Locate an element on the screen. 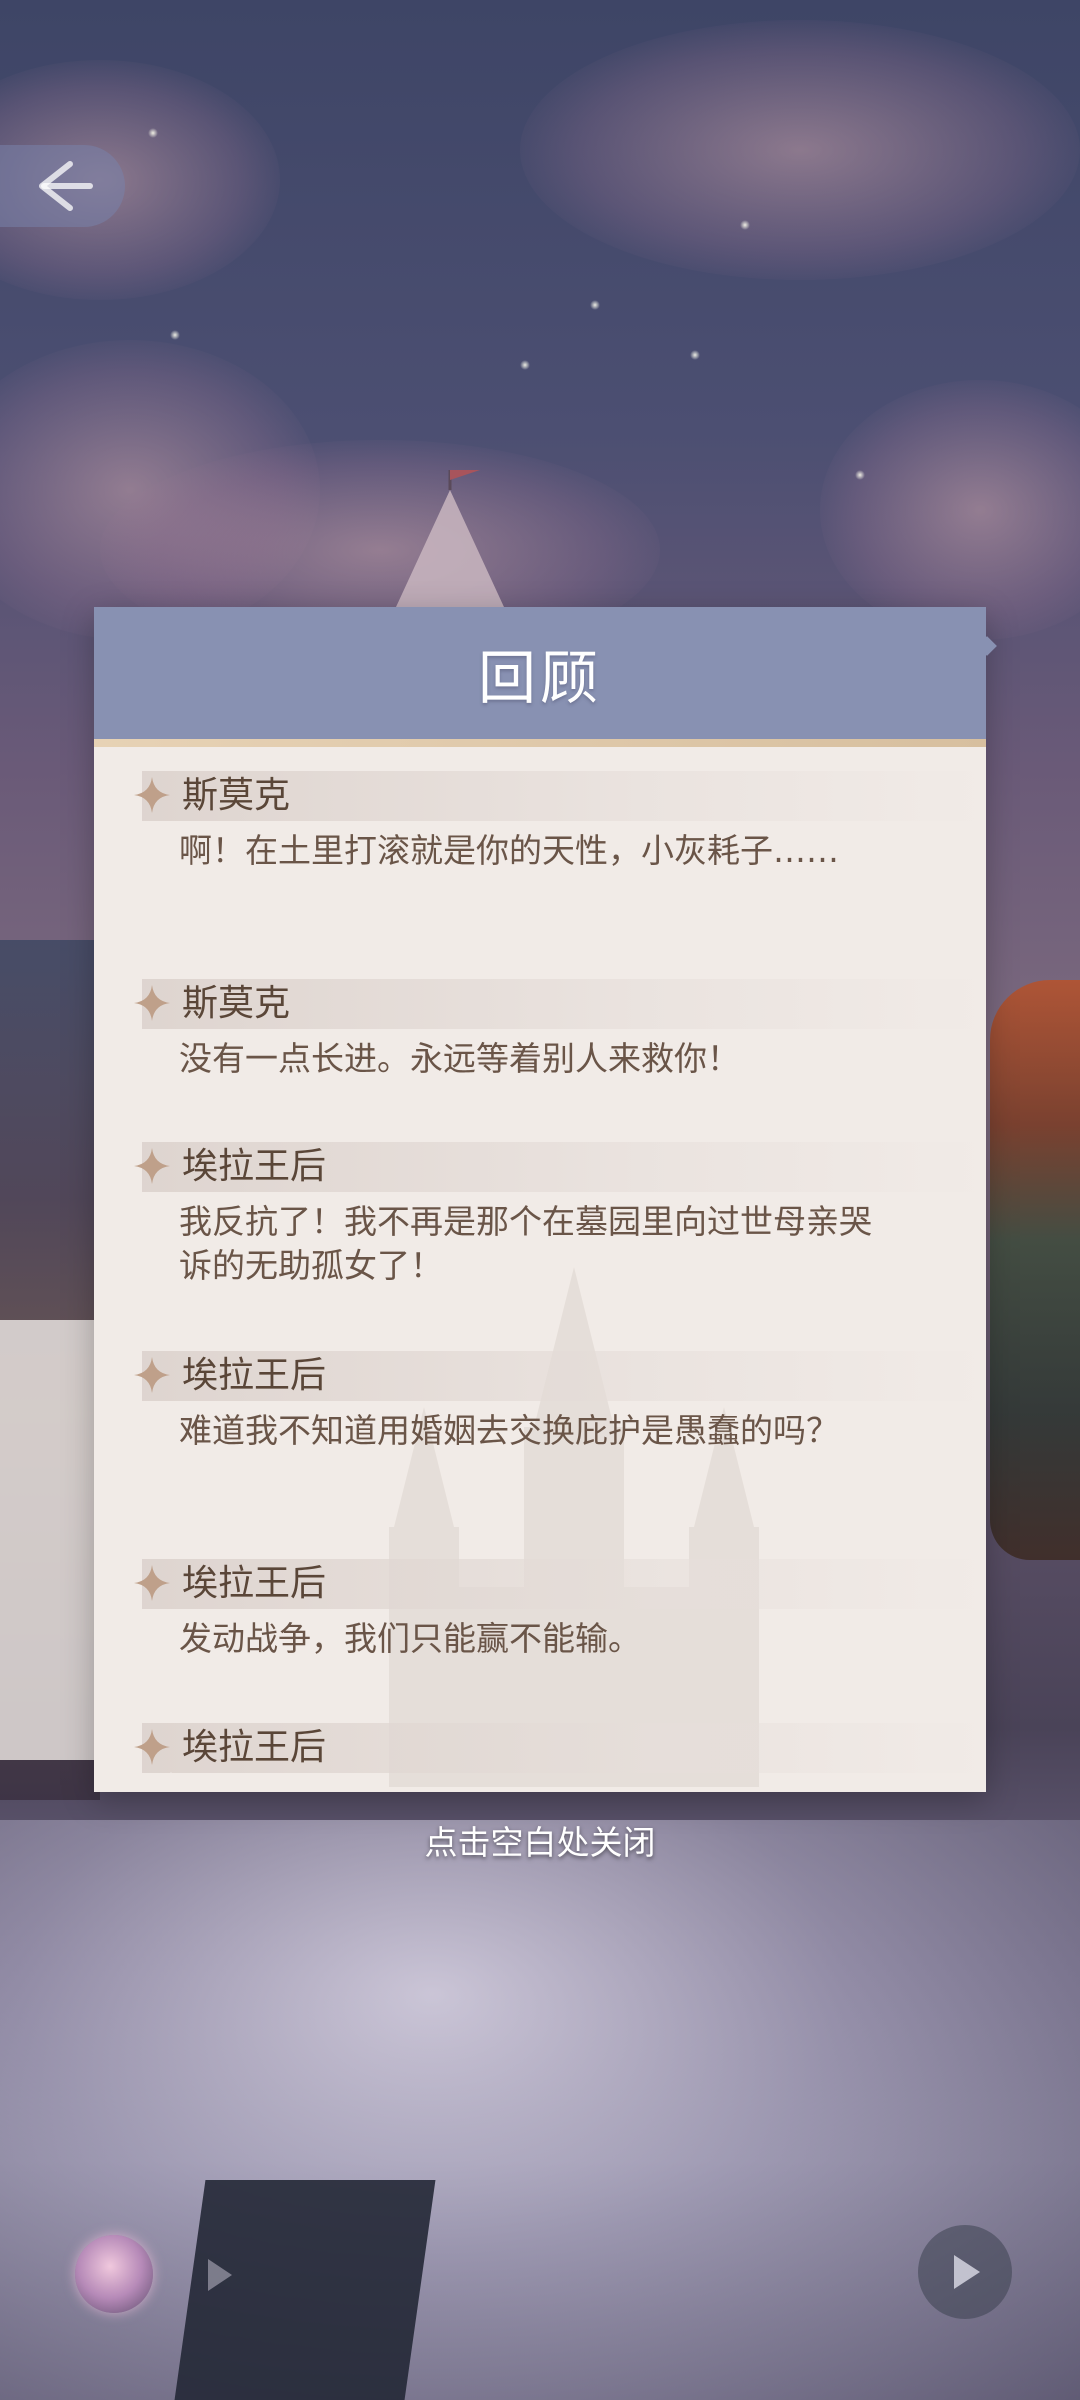 The image size is (1080, 2400). header-corner-ornament is located at coordinates (987, 646).